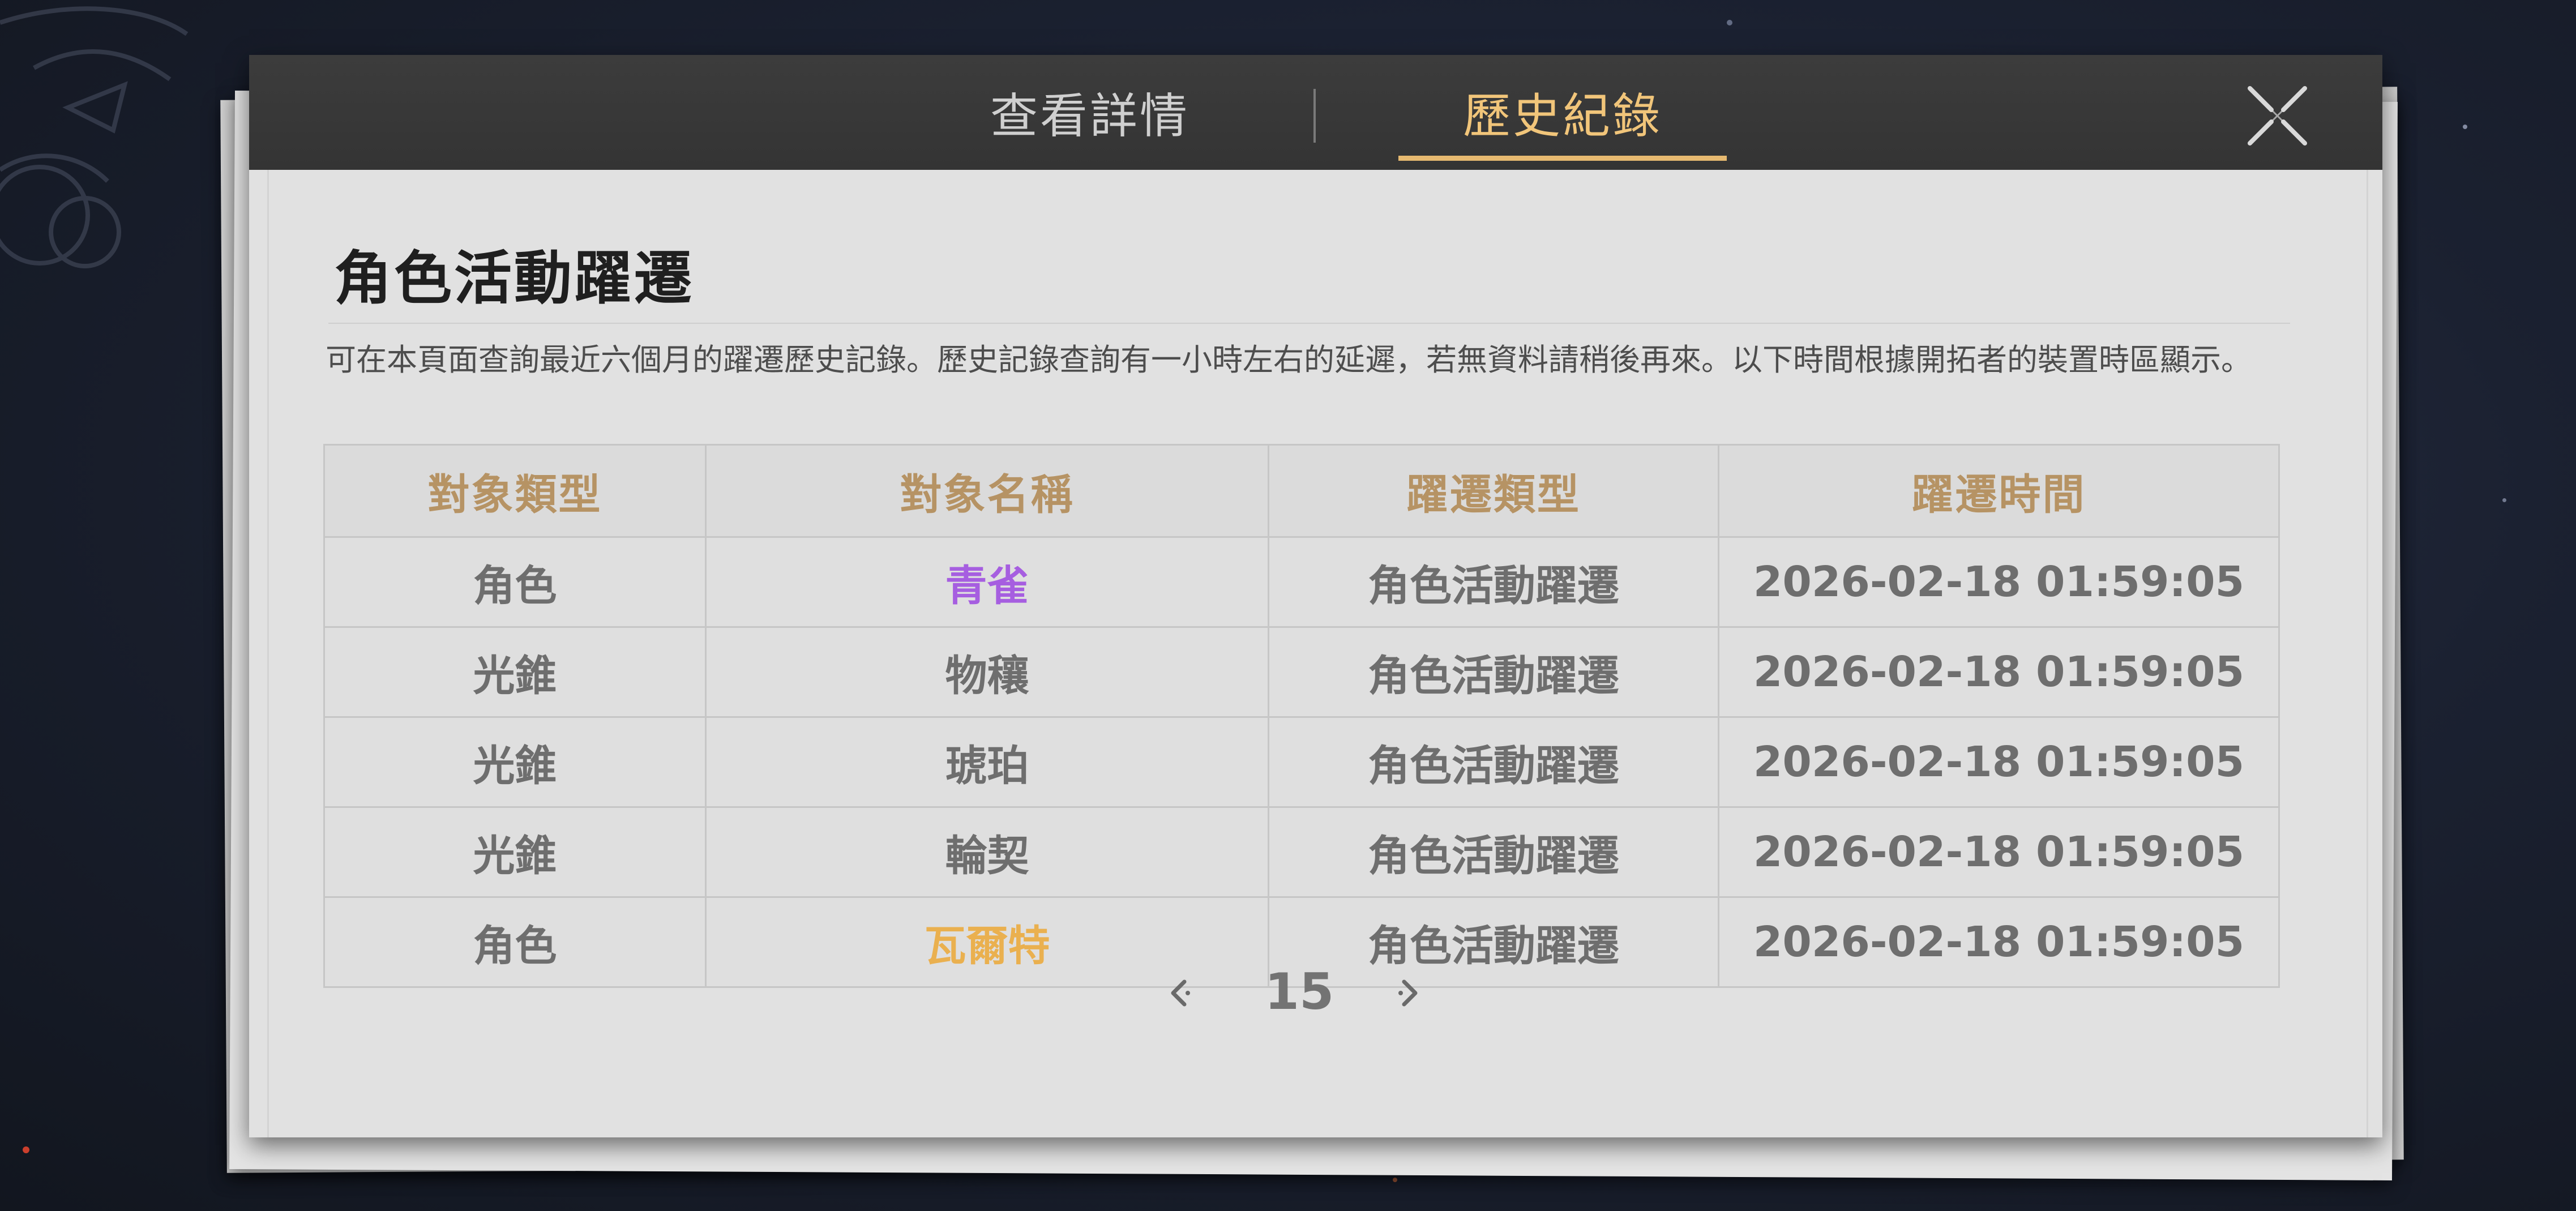 The image size is (2576, 1211). I want to click on cell-item-type: 角色, so click(515, 582).